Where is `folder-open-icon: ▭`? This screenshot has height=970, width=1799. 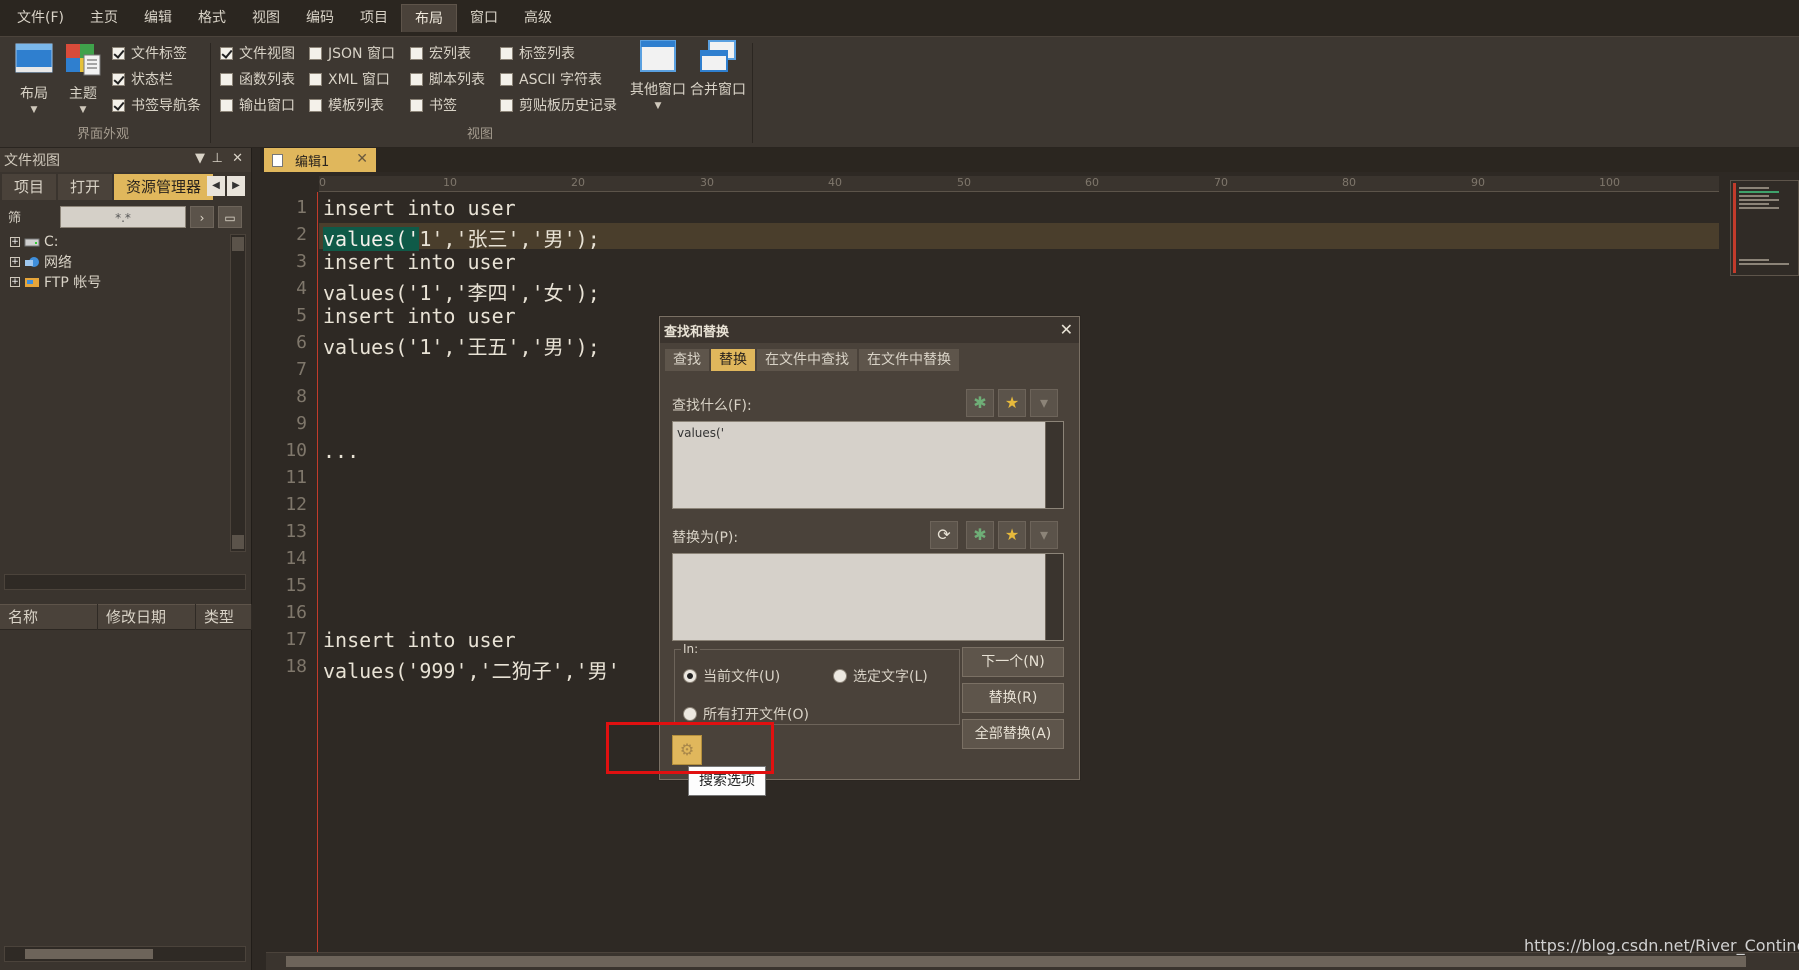
folder-open-icon: ▭ is located at coordinates (230, 217).